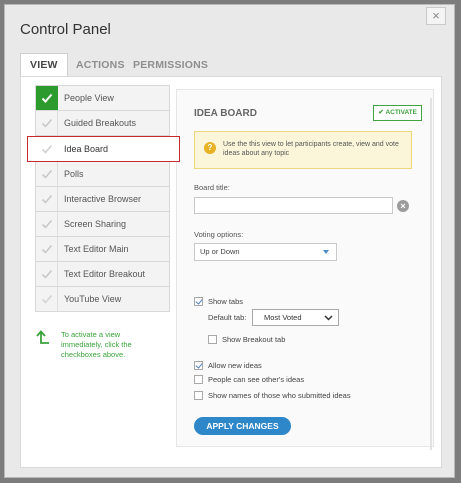 Image resolution: width=461 pixels, height=483 pixels. I want to click on default-tab-label: Default tab:, so click(227, 317).